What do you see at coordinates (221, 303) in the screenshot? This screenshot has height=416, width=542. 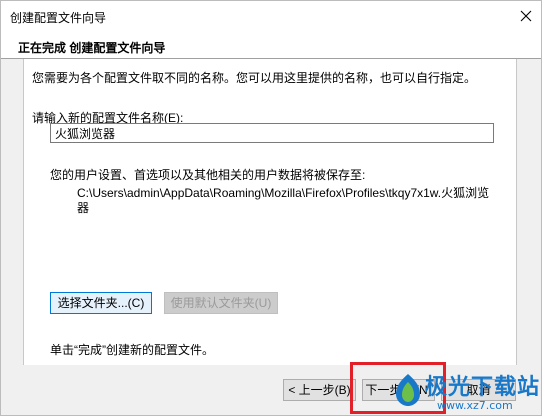 I see `use-default-folder-button: 使用默认文件夹(U)` at bounding box center [221, 303].